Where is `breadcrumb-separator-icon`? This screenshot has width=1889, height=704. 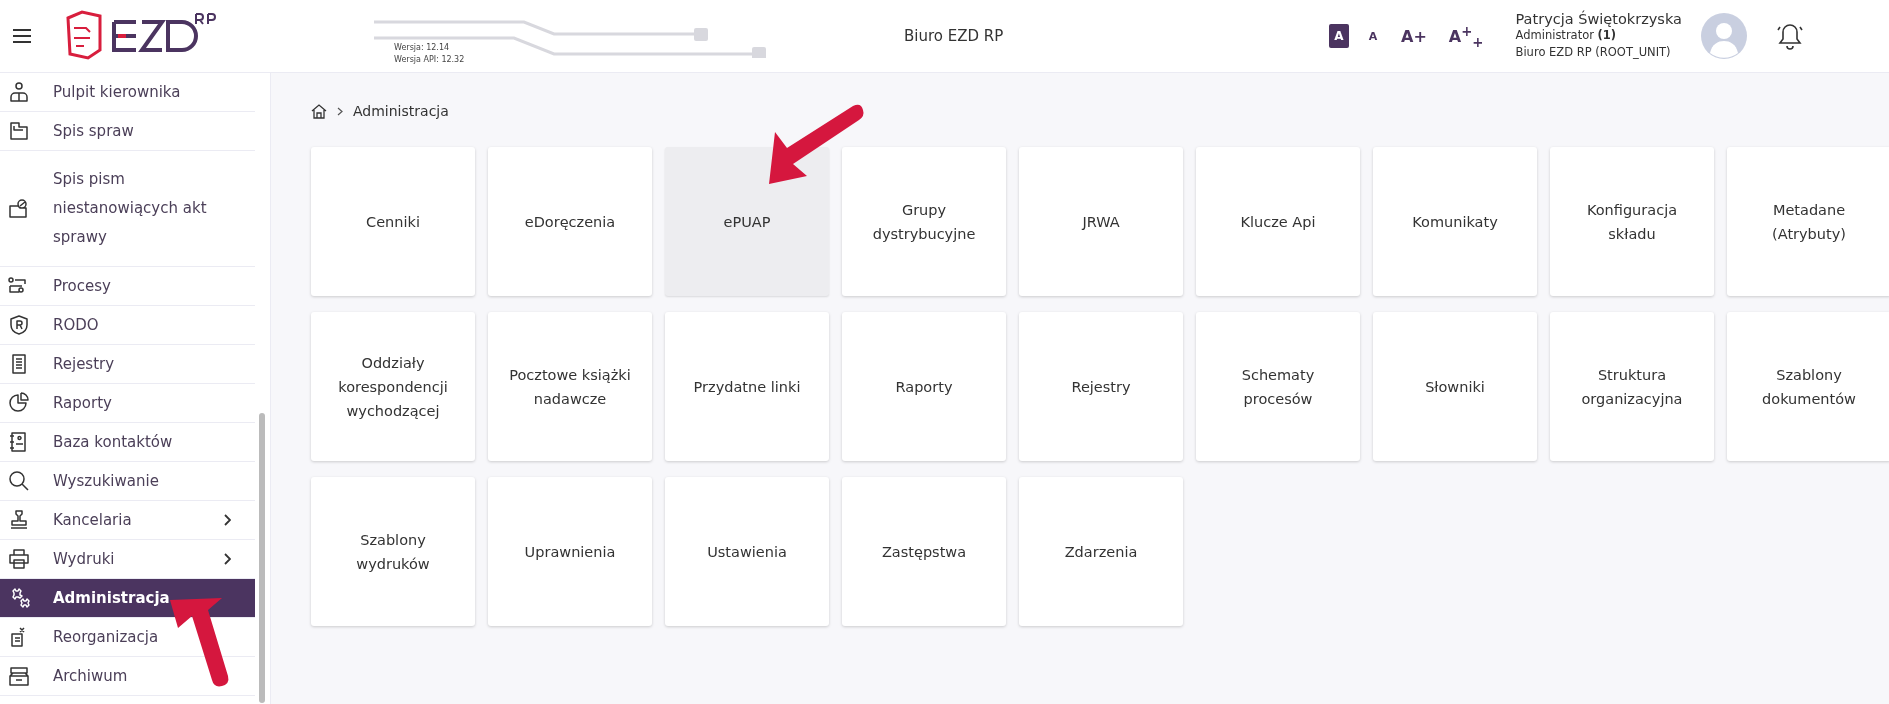
breadcrumb-separator-icon is located at coordinates (340, 111).